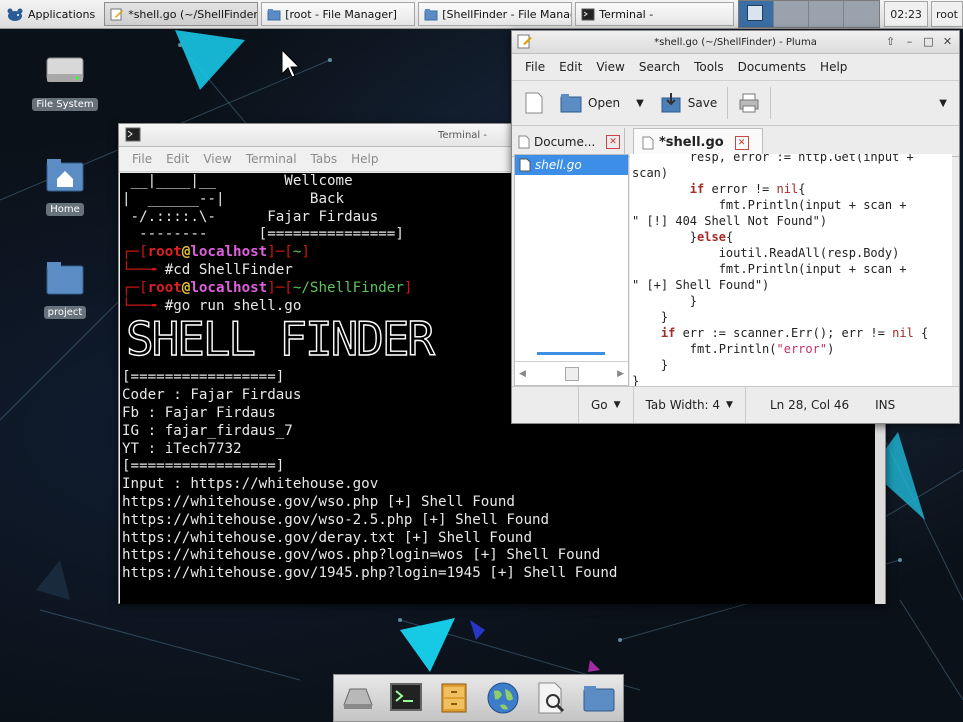  I want to click on terminal-icon, so click(406, 697).